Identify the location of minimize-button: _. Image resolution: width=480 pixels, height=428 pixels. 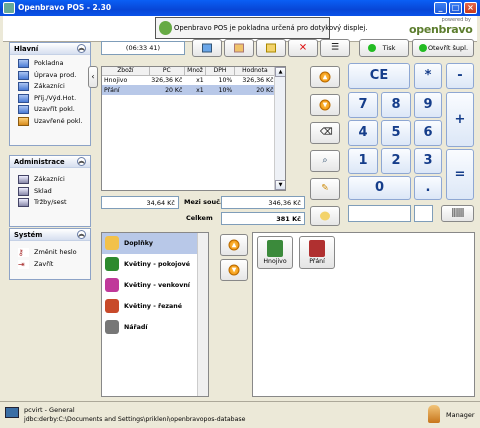
(440, 8).